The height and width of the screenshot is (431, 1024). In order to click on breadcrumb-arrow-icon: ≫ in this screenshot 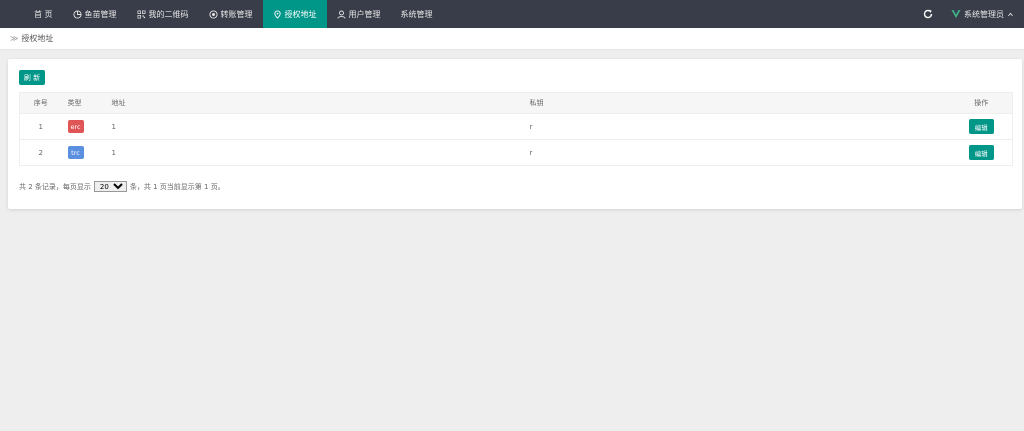, I will do `click(14, 38)`.